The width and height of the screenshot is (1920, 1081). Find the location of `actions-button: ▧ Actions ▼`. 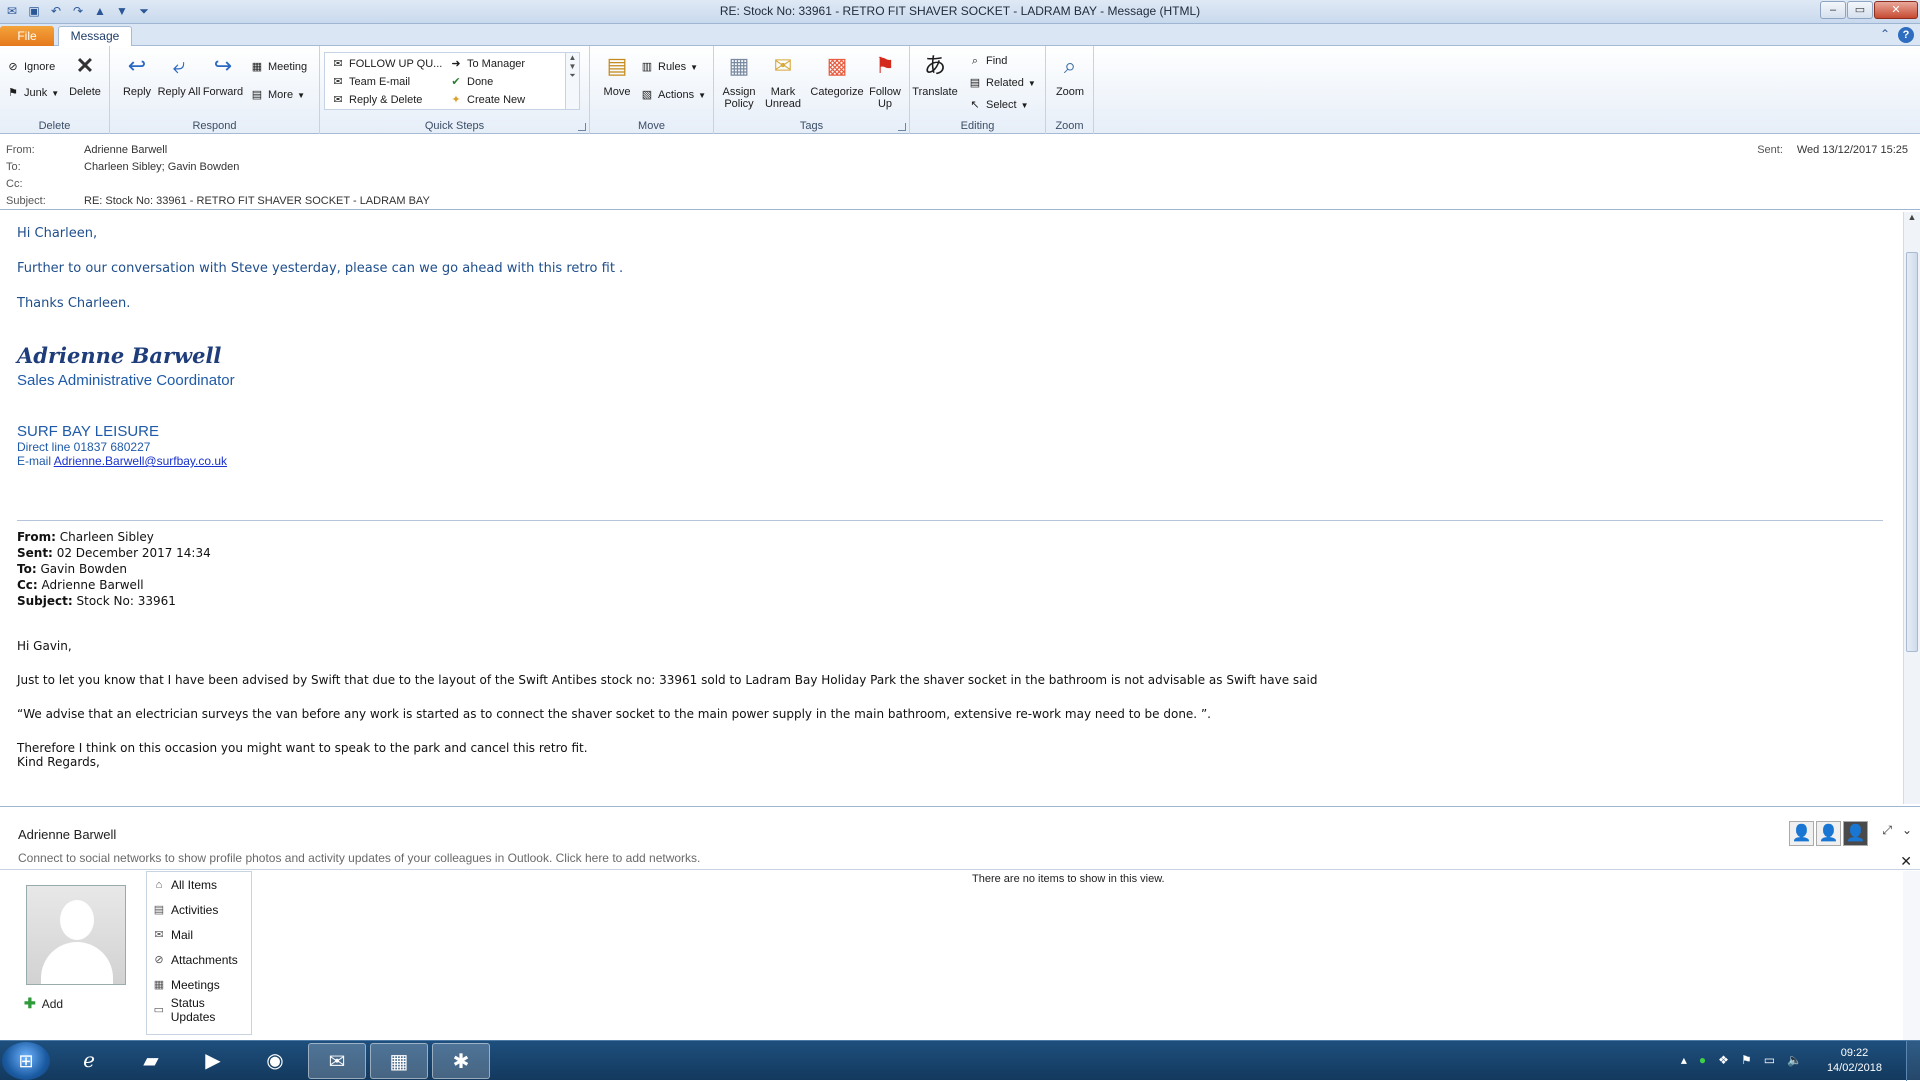

actions-button: ▧ Actions ▼ is located at coordinates (673, 95).